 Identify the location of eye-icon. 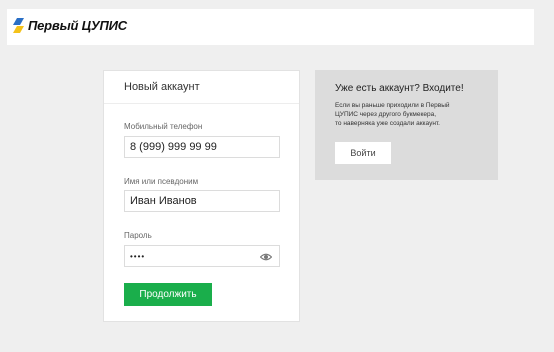
(266, 257).